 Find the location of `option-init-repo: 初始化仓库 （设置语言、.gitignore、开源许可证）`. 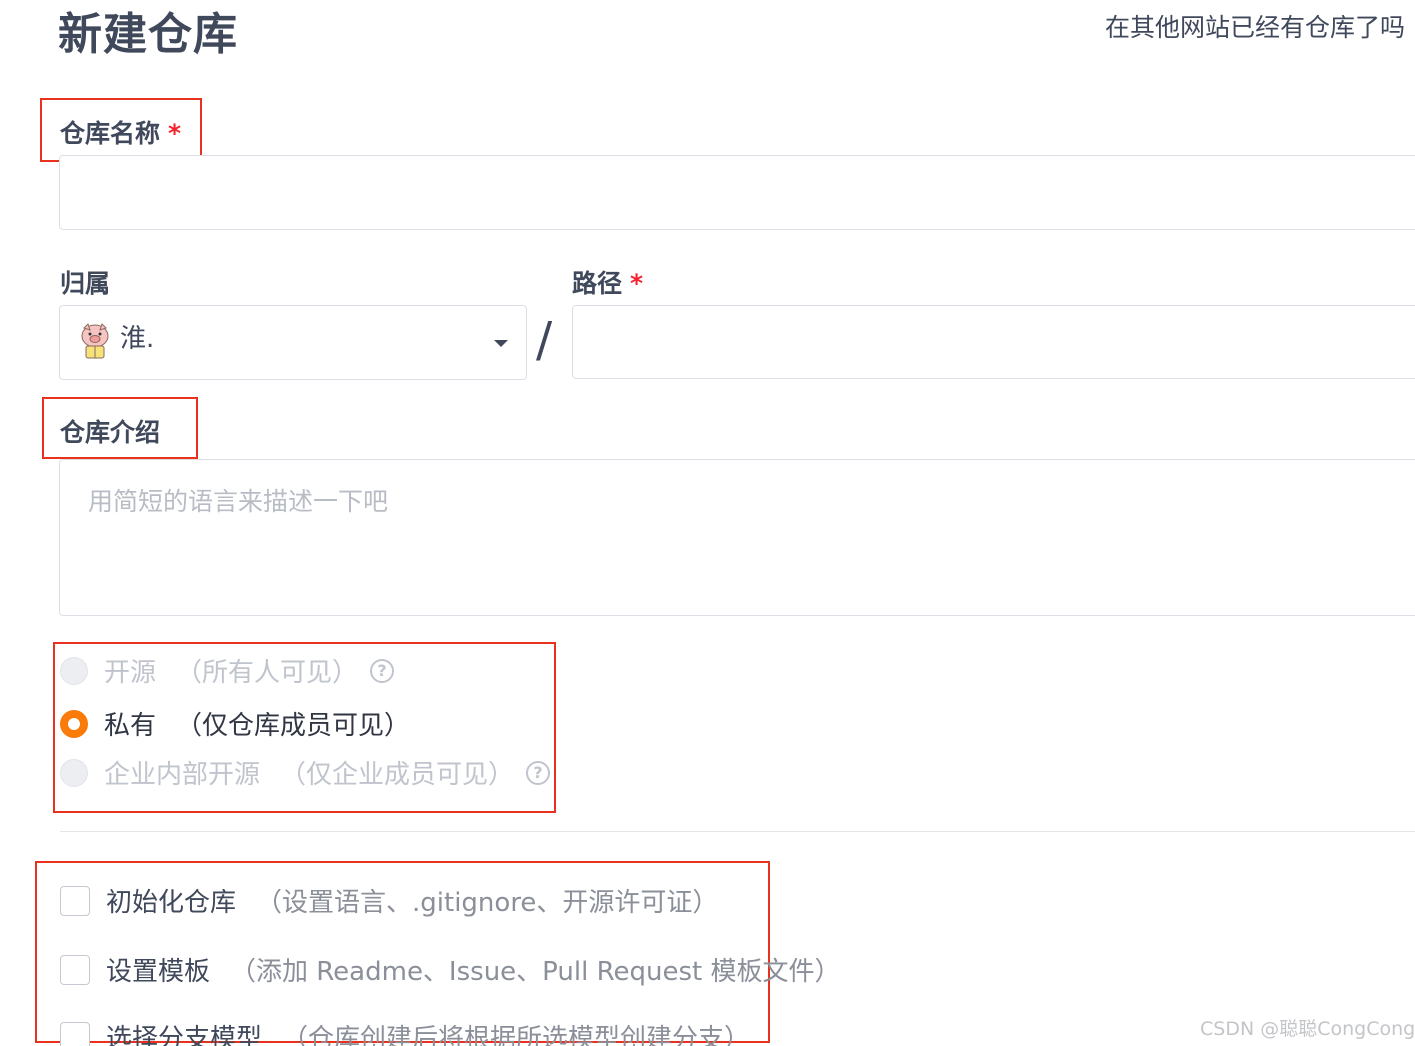

option-init-repo: 初始化仓库 （设置语言、.gitignore、开源许可证） is located at coordinates (389, 900).